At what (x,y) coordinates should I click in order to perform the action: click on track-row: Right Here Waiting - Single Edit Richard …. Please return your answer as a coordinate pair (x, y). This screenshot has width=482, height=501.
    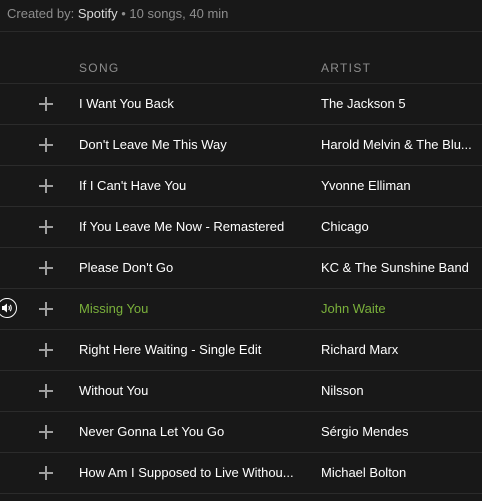
    Looking at the image, I should click on (241, 350).